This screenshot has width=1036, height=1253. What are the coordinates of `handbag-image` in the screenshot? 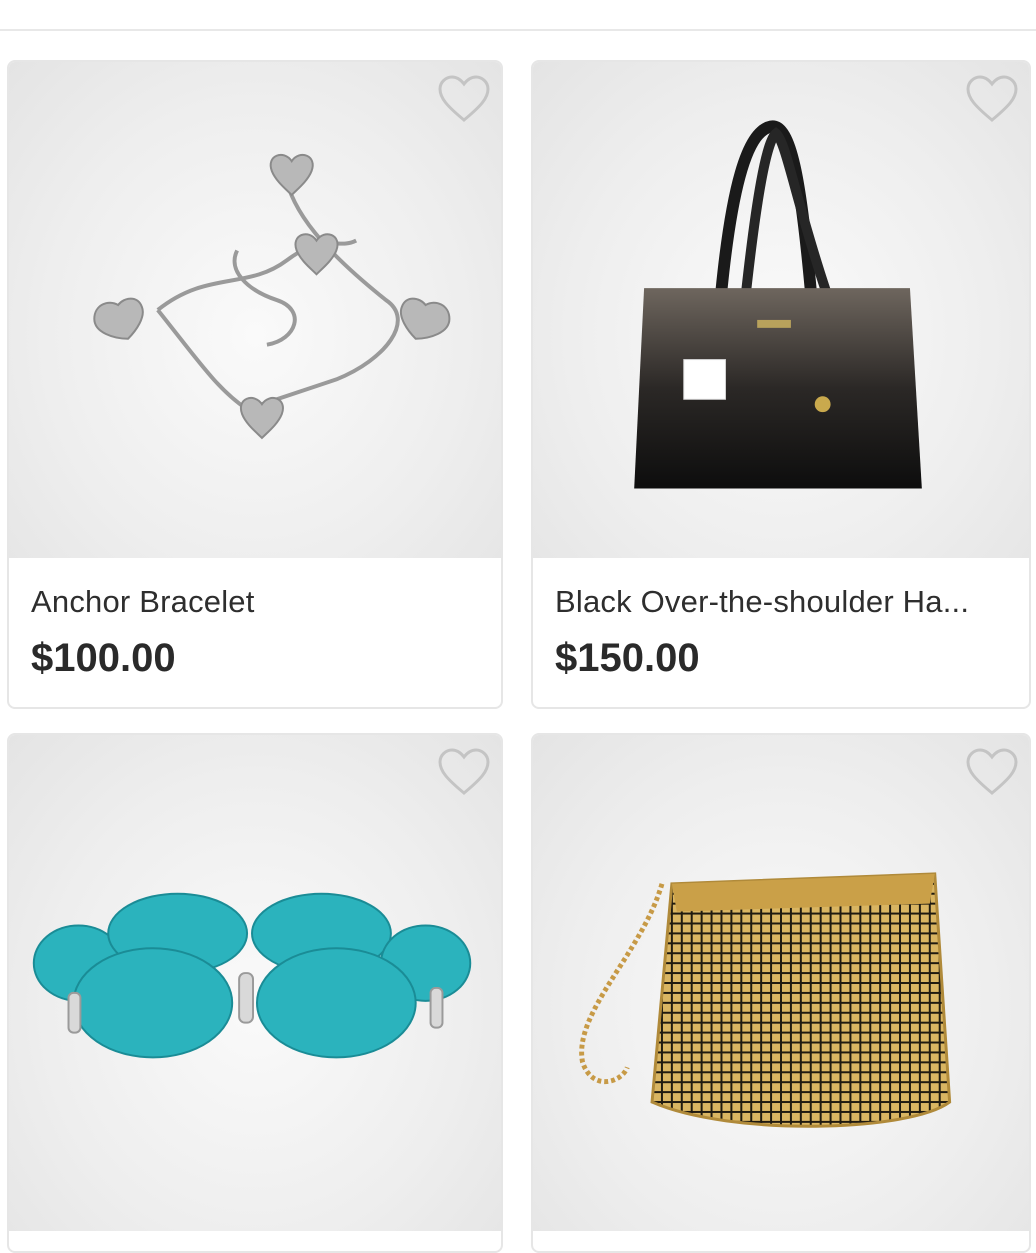 It's located at (778, 304).